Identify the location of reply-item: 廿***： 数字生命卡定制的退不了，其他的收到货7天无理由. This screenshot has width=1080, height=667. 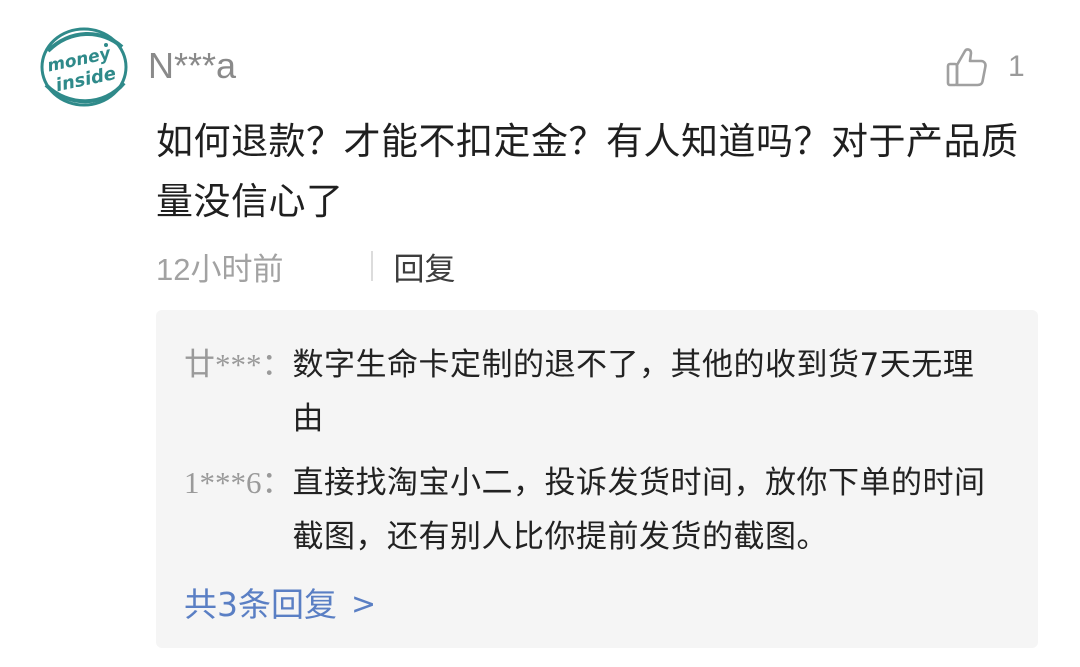
(588, 392).